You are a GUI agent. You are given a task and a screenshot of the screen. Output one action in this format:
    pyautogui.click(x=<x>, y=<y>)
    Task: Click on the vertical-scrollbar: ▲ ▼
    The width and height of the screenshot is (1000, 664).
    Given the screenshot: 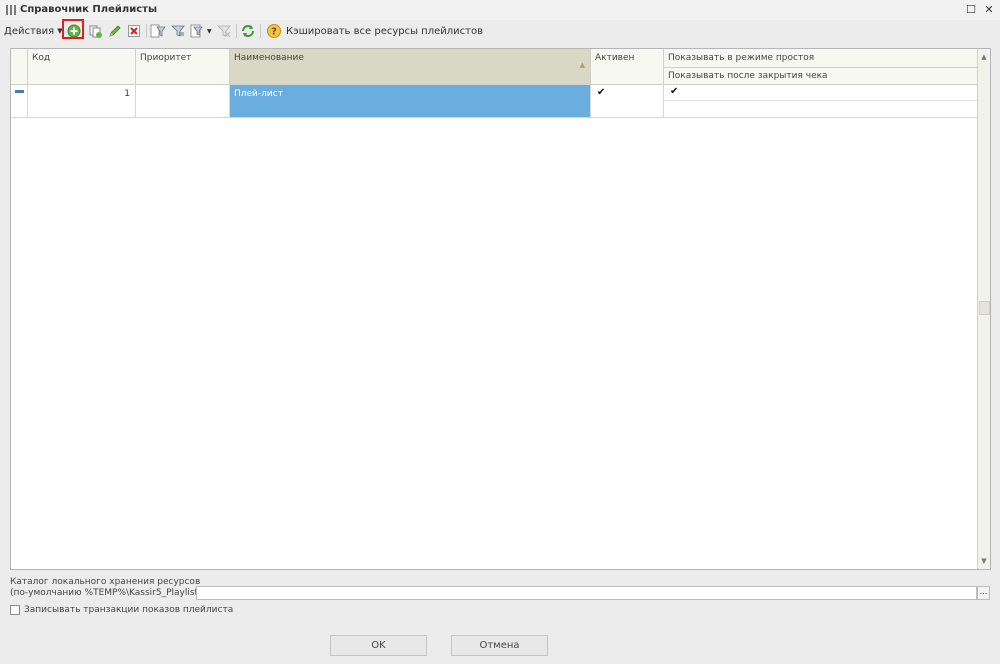 What is the action you would take?
    pyautogui.click(x=983, y=309)
    